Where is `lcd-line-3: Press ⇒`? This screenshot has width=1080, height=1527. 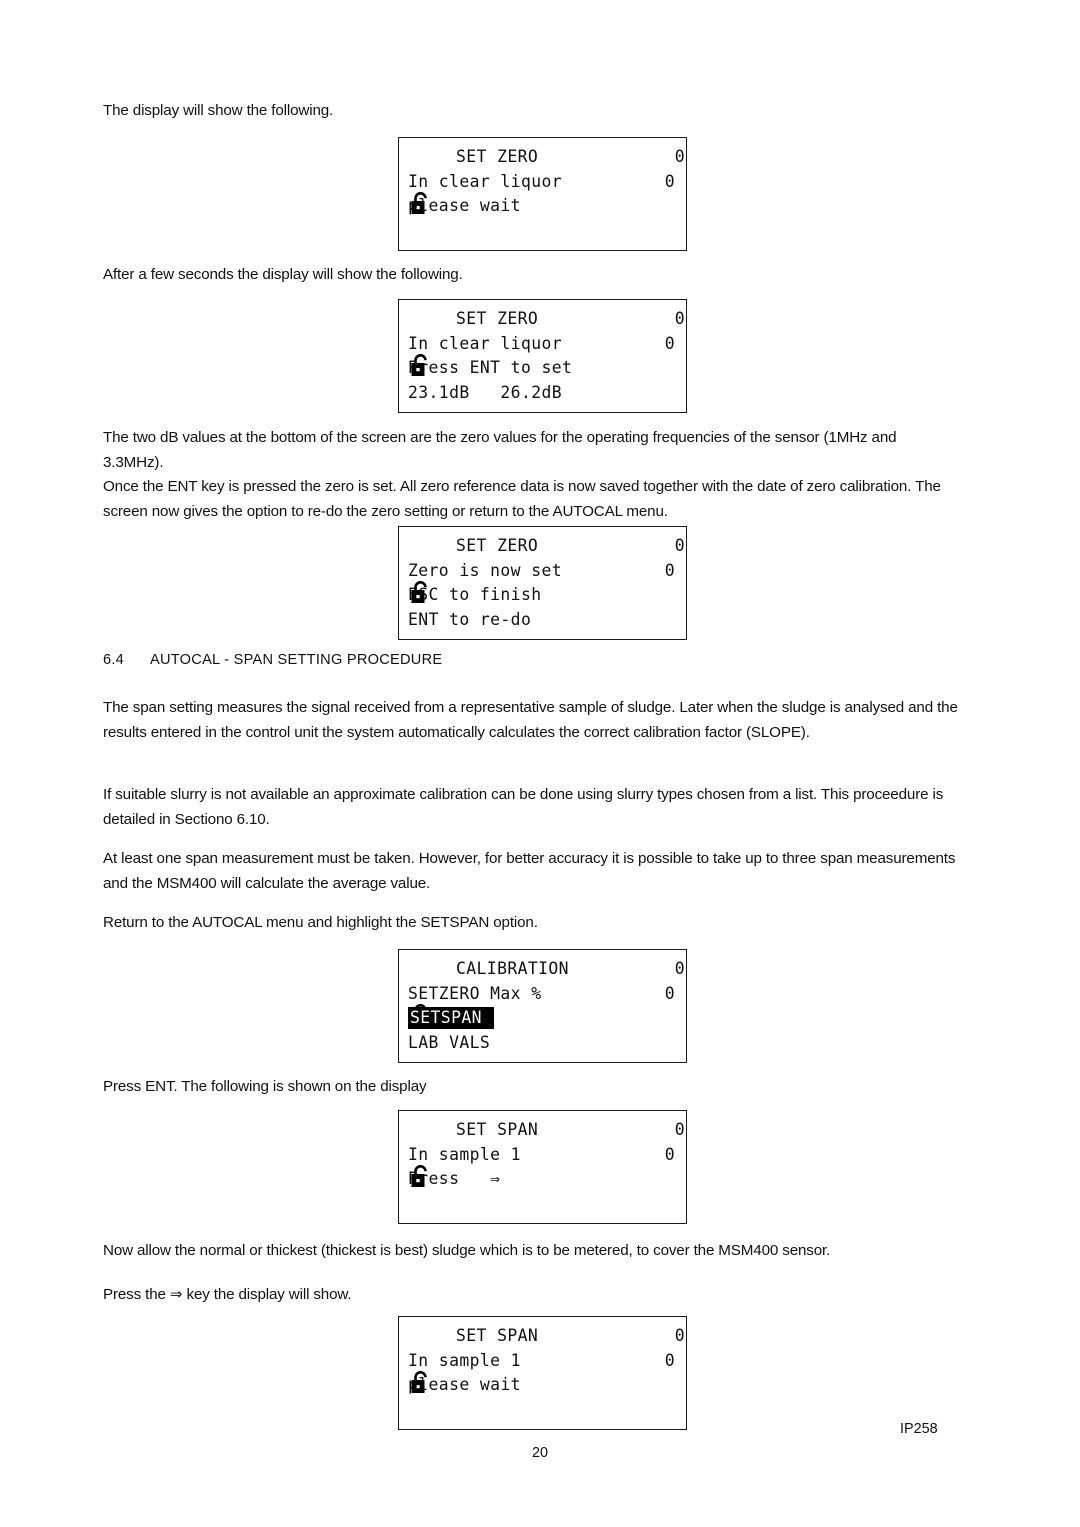 lcd-line-3: Press ⇒ is located at coordinates (542, 1179).